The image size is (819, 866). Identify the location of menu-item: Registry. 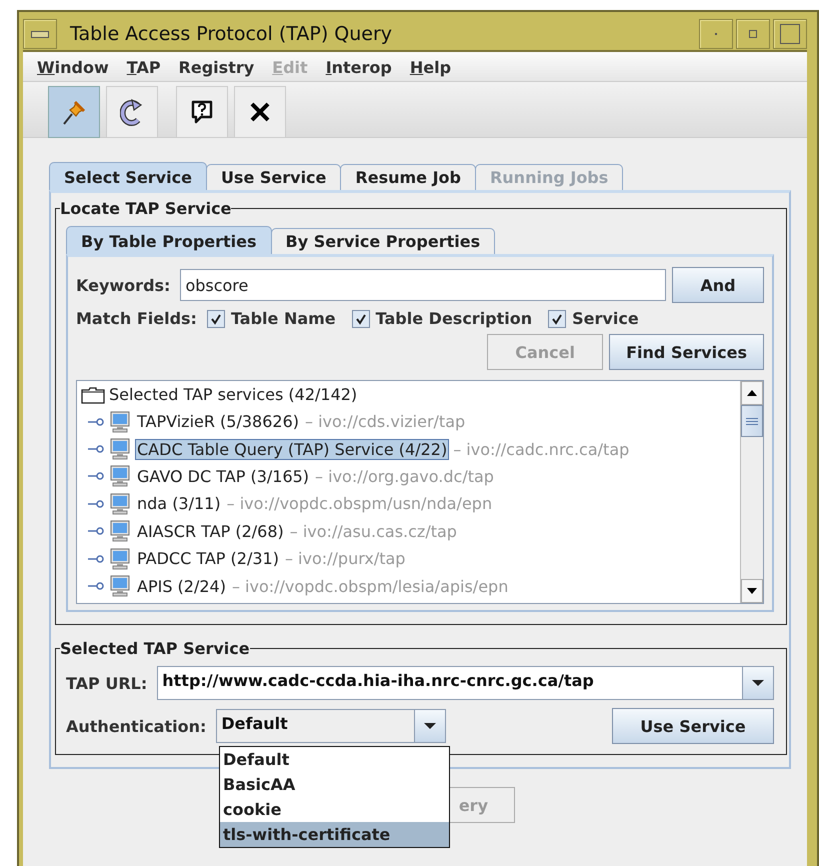
(216, 67).